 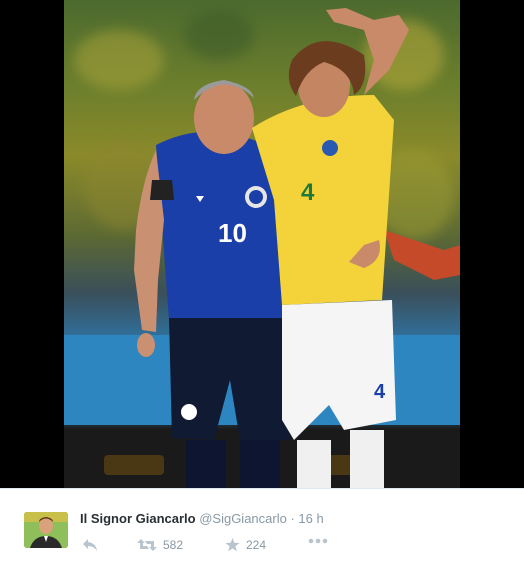 I want to click on retweet-count: 582, so click(x=173, y=545).